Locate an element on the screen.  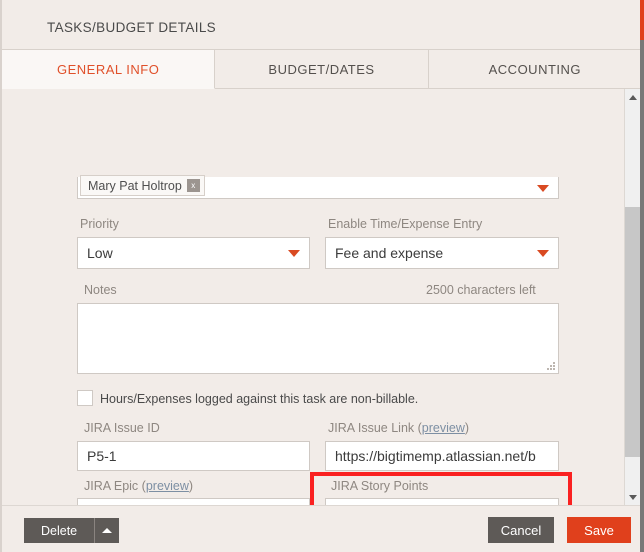
tab-general-info: GENERAL INFO is located at coordinates (109, 69).